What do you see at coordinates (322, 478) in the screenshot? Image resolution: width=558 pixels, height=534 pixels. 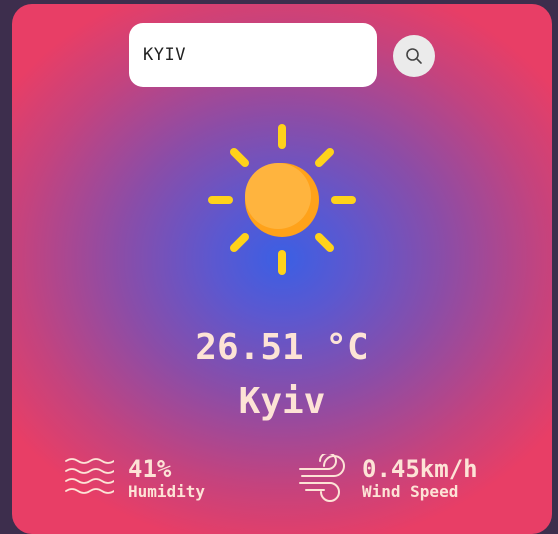 I see `wind-icon` at bounding box center [322, 478].